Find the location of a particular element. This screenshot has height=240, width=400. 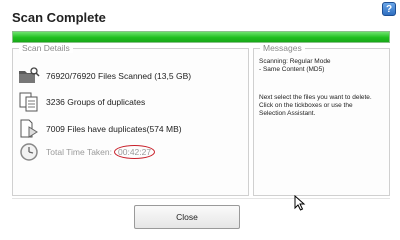

groups-row: 3236 Groups of duplicates is located at coordinates (81, 102).